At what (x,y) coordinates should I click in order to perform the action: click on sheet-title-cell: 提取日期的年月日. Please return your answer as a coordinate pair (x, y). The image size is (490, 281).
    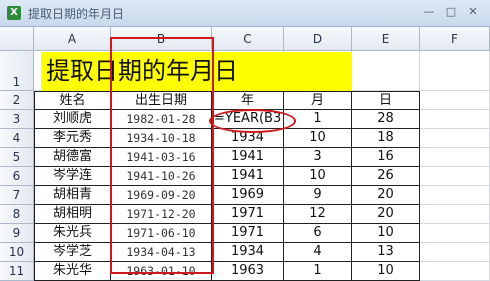
    Looking at the image, I should click on (196, 71).